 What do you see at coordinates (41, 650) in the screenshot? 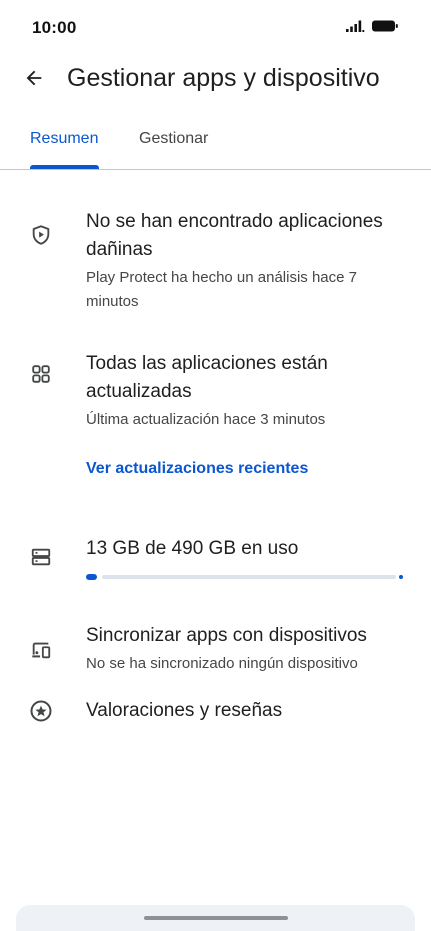
I see `devices-icon` at bounding box center [41, 650].